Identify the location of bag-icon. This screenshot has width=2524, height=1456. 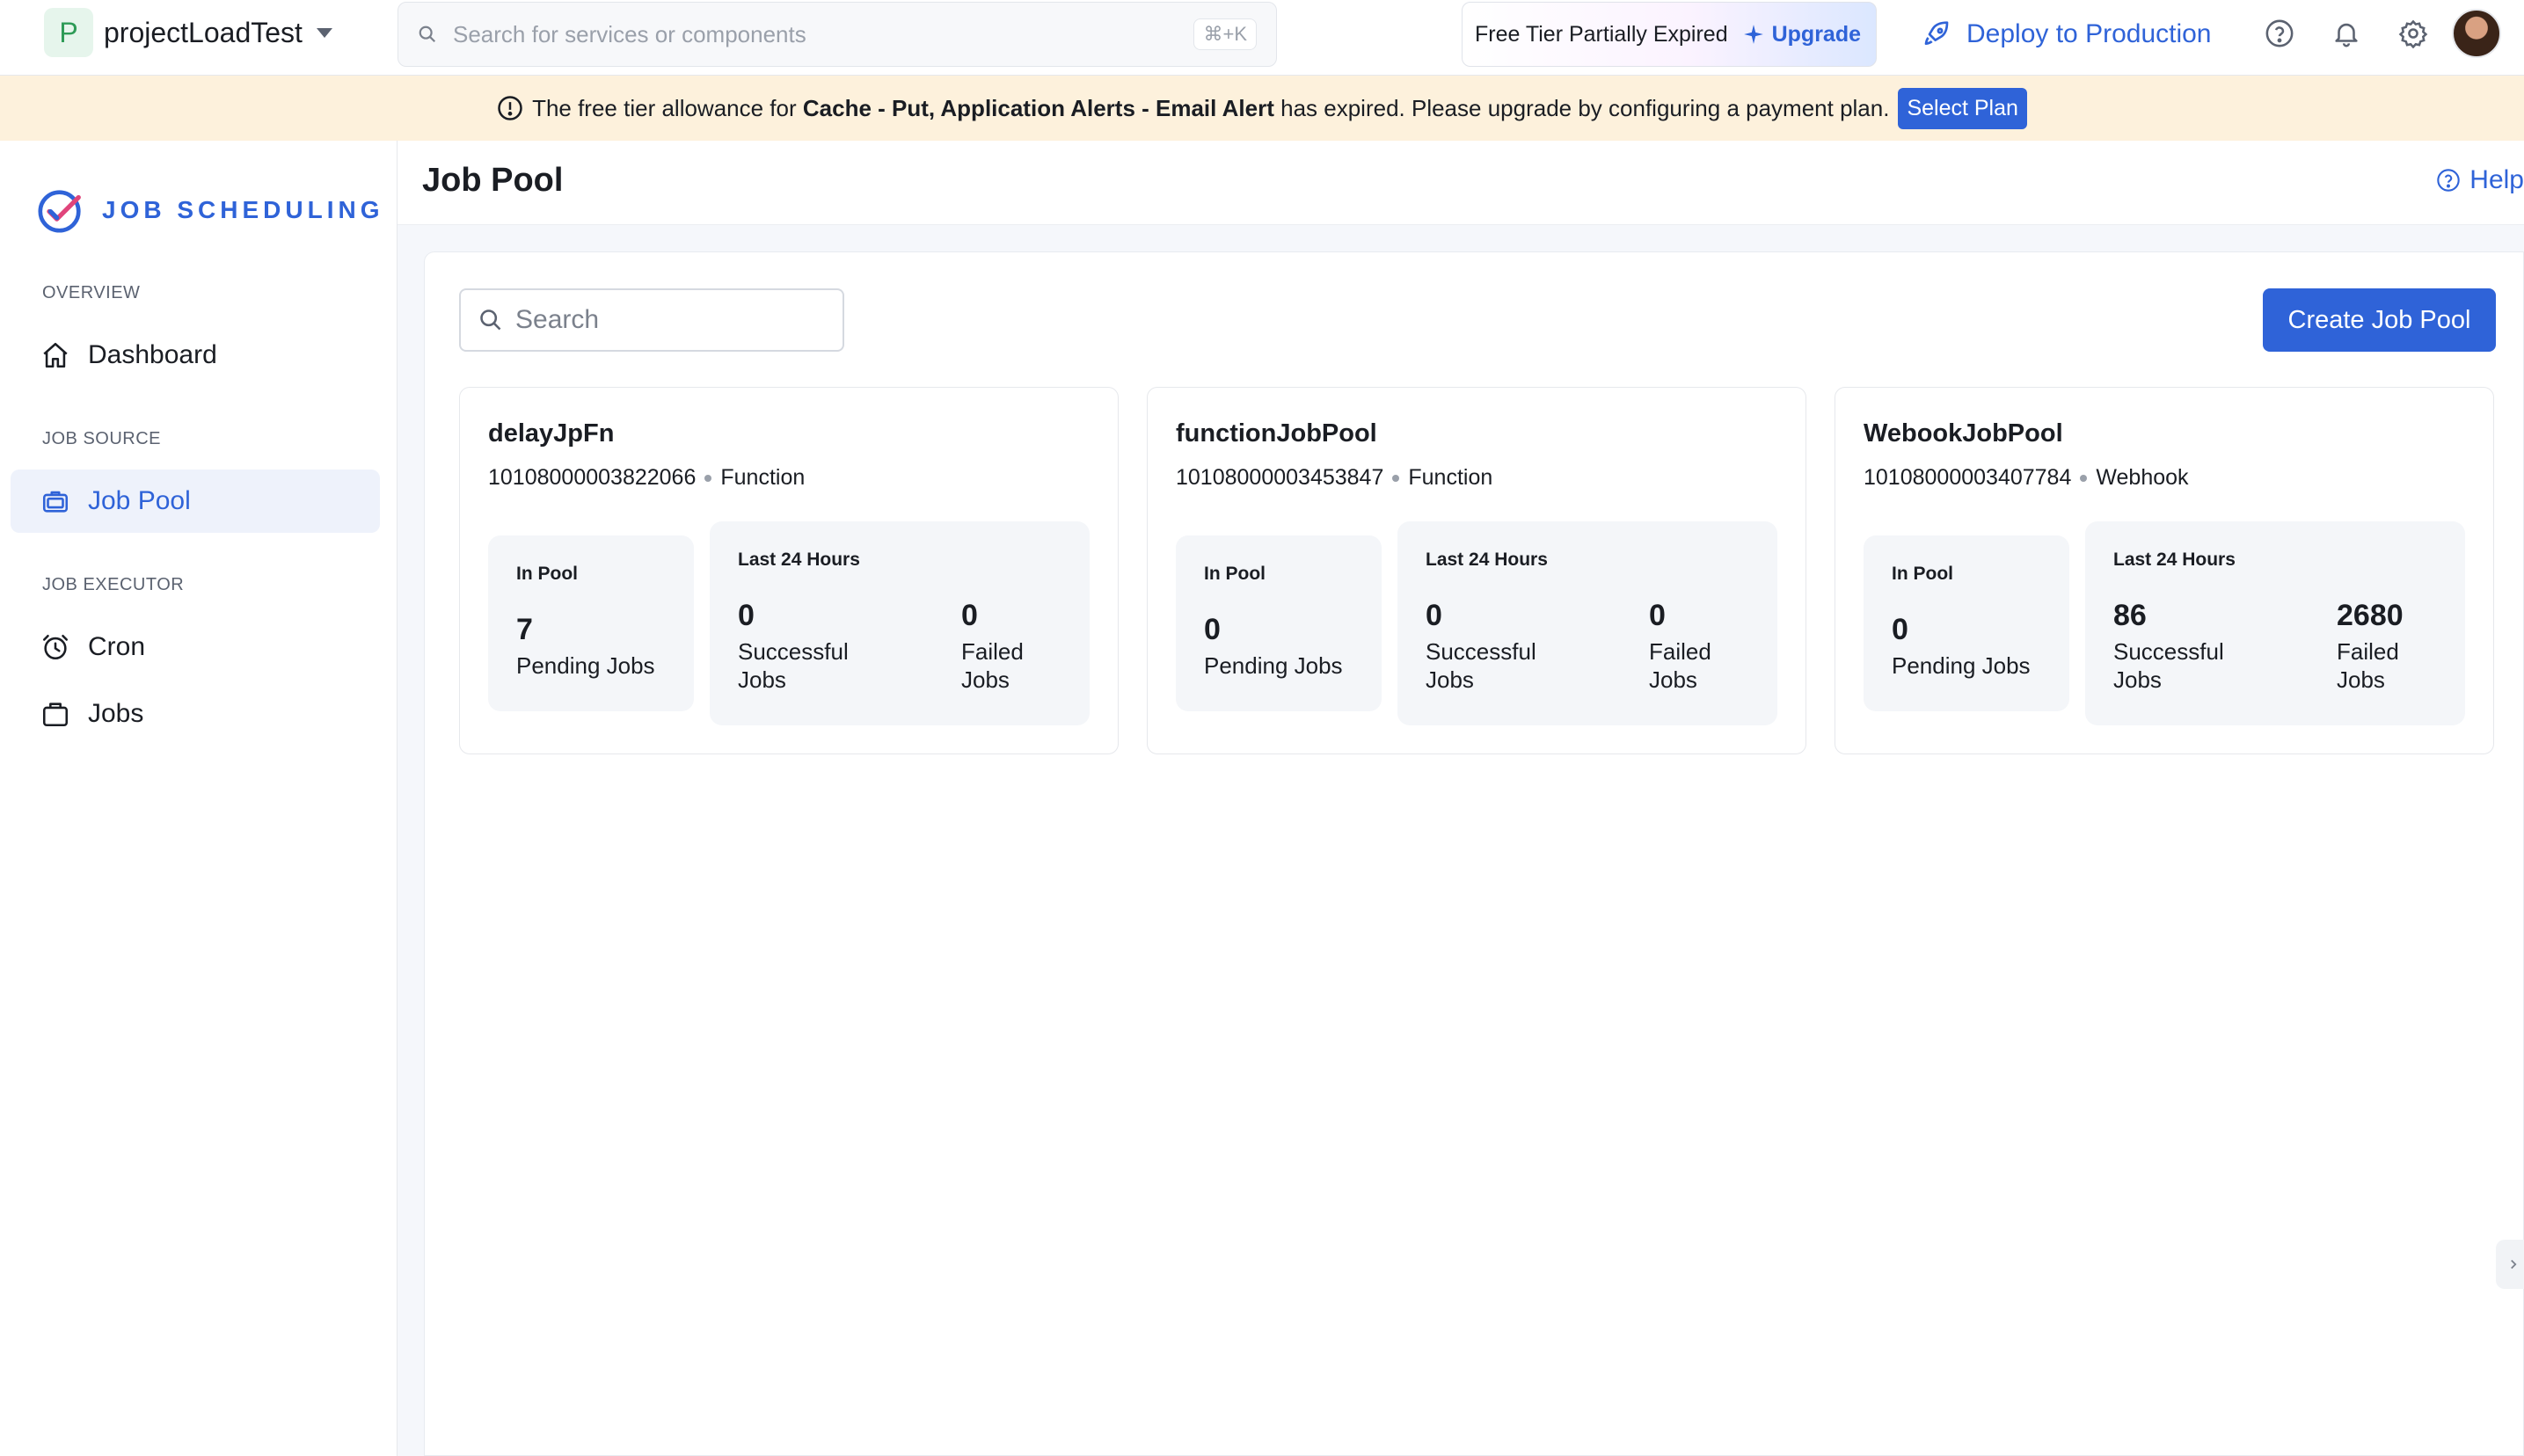
(56, 715).